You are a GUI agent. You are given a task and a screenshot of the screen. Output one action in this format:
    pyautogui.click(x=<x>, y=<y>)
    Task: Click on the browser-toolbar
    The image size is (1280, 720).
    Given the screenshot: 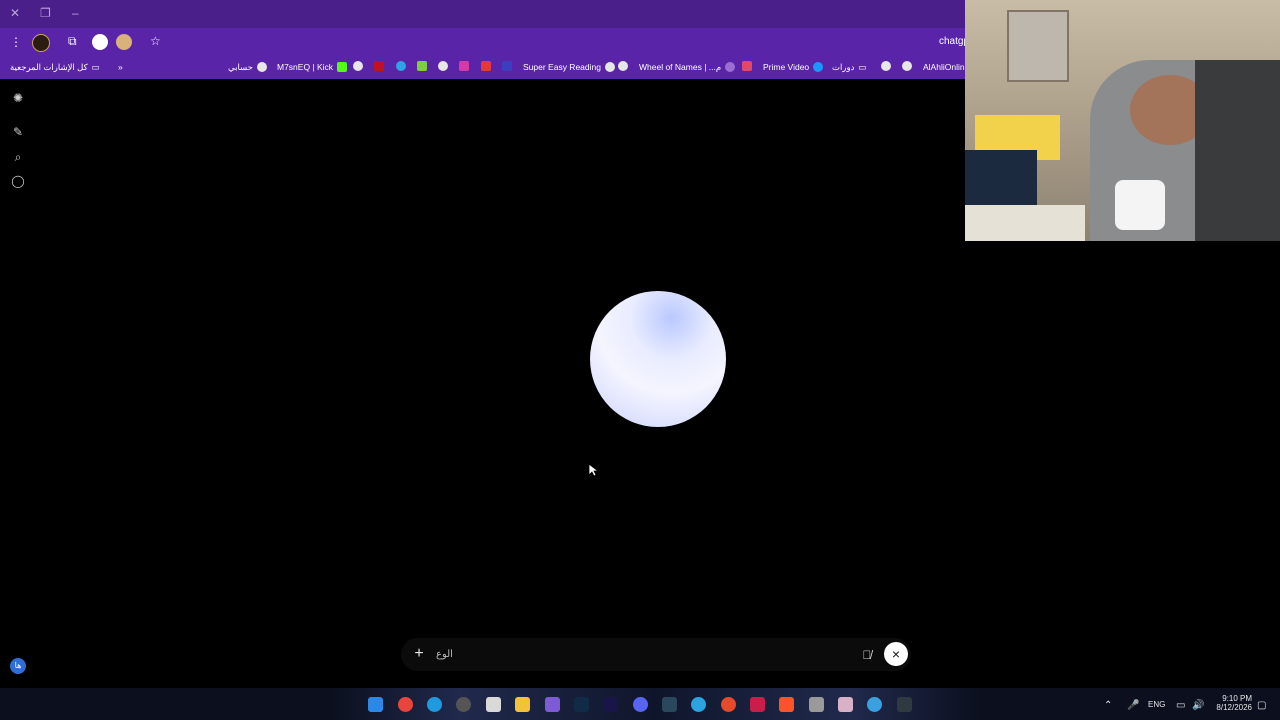 What is the action you would take?
    pyautogui.click(x=482, y=41)
    